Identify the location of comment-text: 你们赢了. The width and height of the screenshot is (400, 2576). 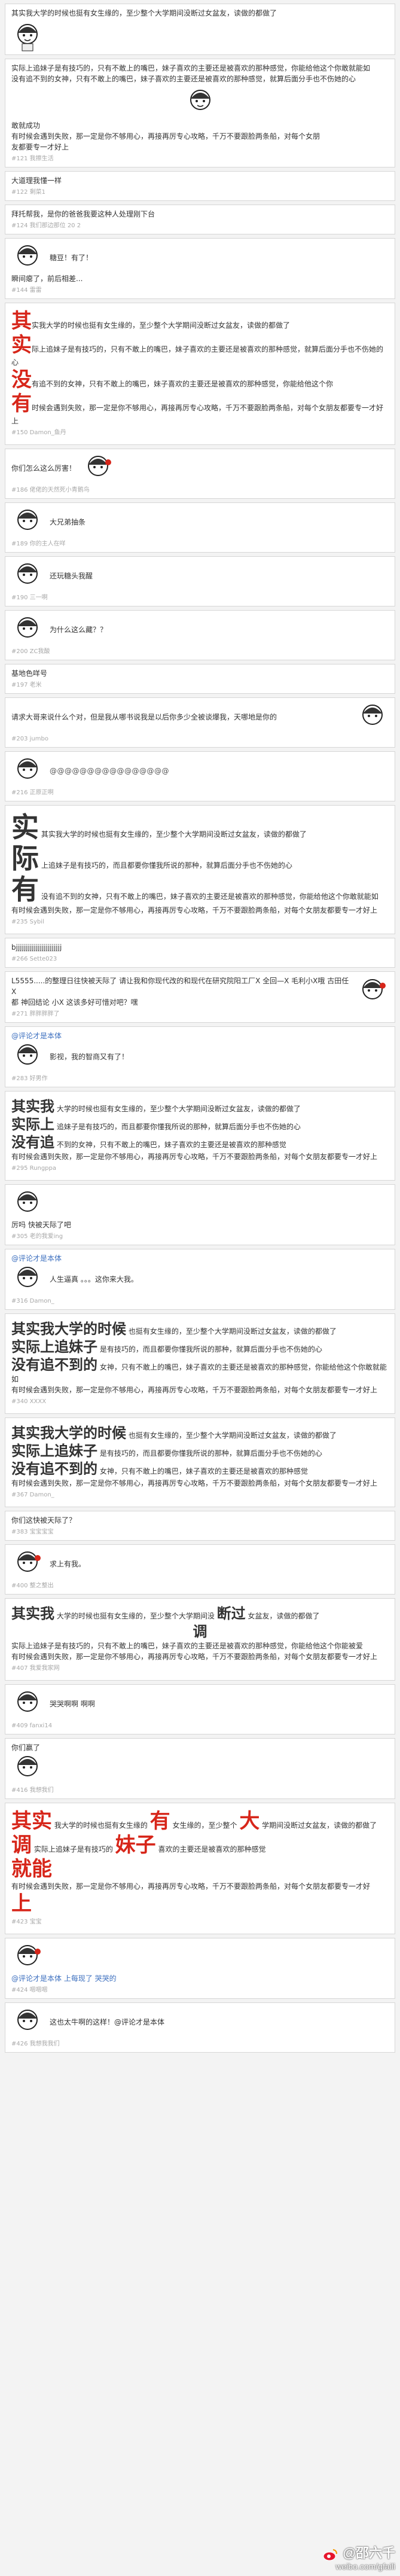
(26, 1748).